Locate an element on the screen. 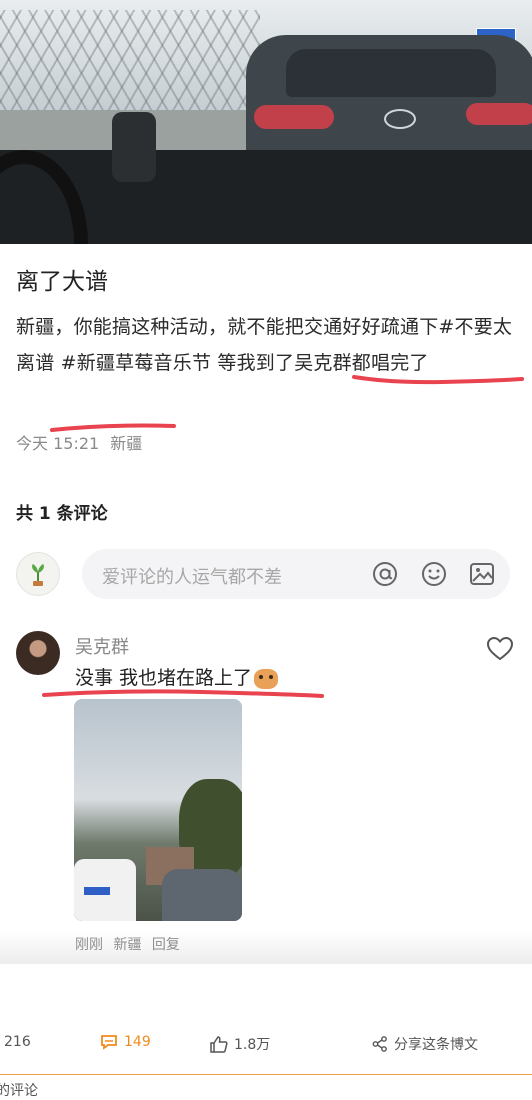 The image size is (532, 1100). thumbs-up-icon is located at coordinates (219, 1044).